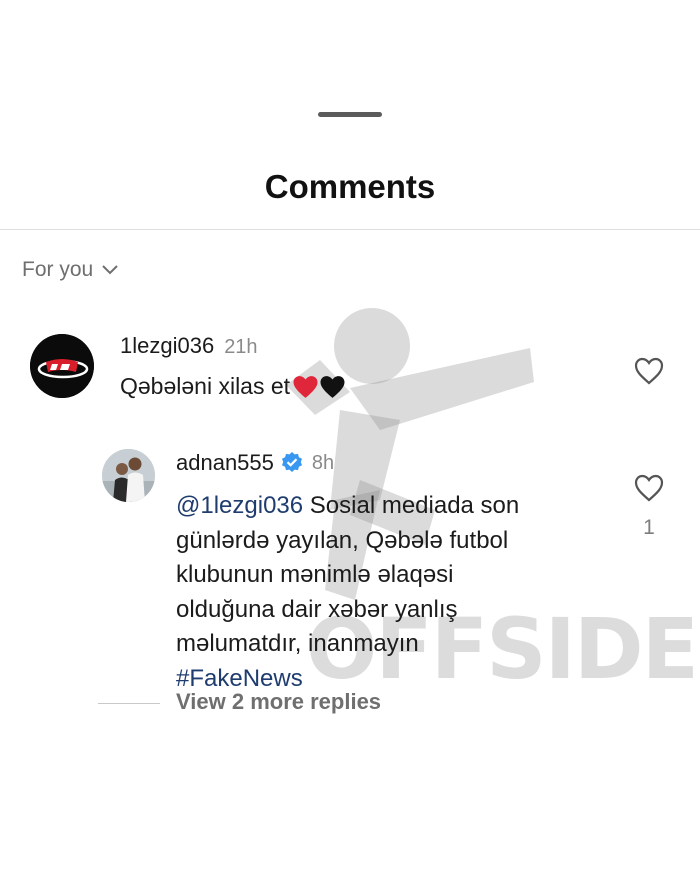 The image size is (700, 875). Describe the element at coordinates (649, 528) in the screenshot. I see `like-count: 1` at that location.